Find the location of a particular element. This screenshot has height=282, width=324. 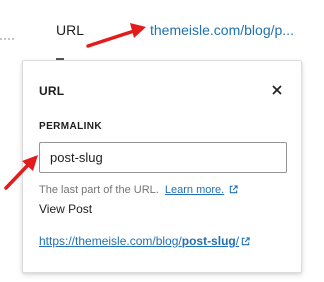

close-icon is located at coordinates (277, 90).